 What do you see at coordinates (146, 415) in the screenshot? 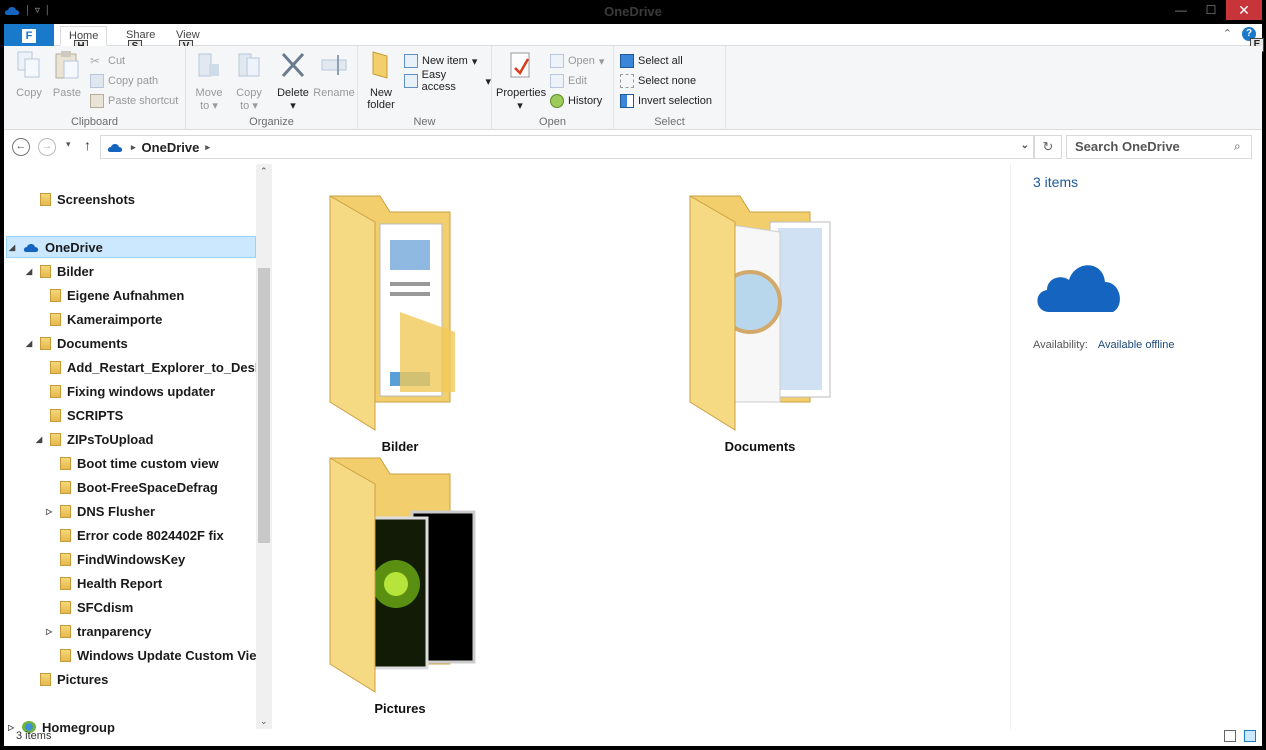
I see `nav-item-scripts: SCRIPTS` at bounding box center [146, 415].